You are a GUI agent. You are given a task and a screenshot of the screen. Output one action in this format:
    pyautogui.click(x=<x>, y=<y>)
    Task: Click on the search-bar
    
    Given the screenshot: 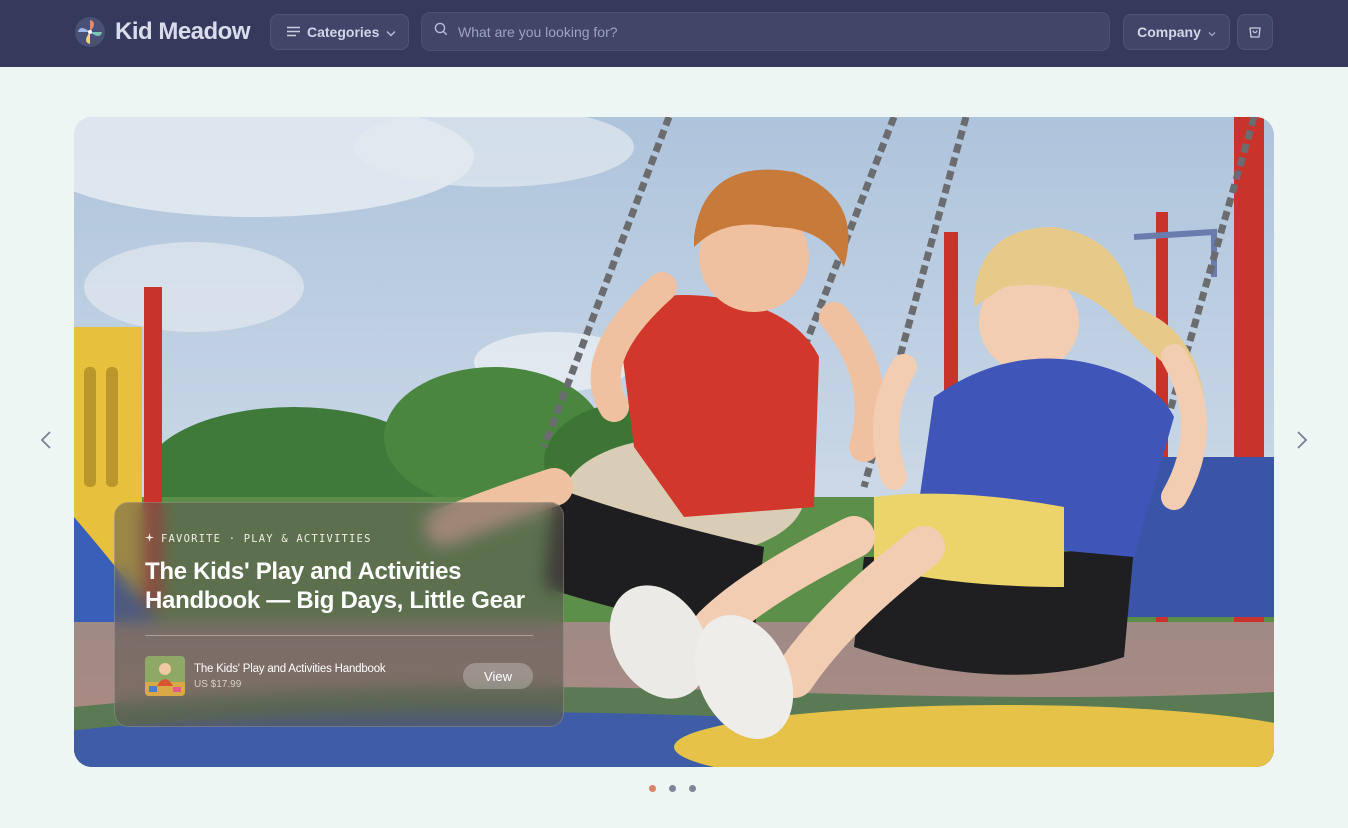 What is the action you would take?
    pyautogui.click(x=765, y=31)
    